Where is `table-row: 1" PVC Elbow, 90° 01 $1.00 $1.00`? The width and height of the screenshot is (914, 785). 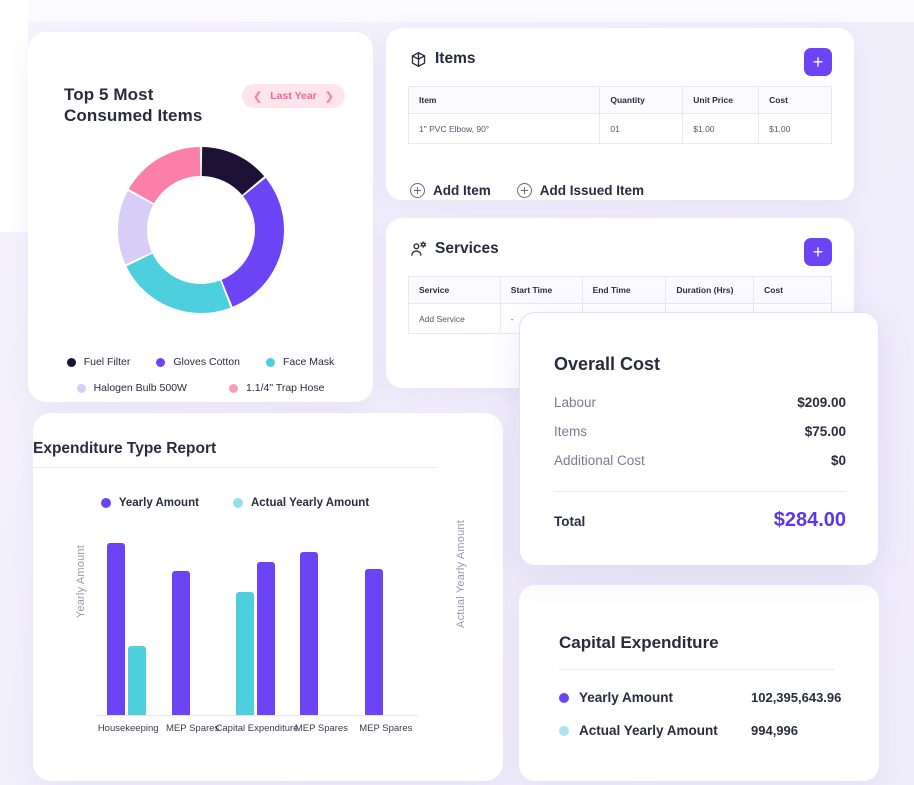
table-row: 1" PVC Elbow, 90° 01 $1.00 $1.00 is located at coordinates (619, 128).